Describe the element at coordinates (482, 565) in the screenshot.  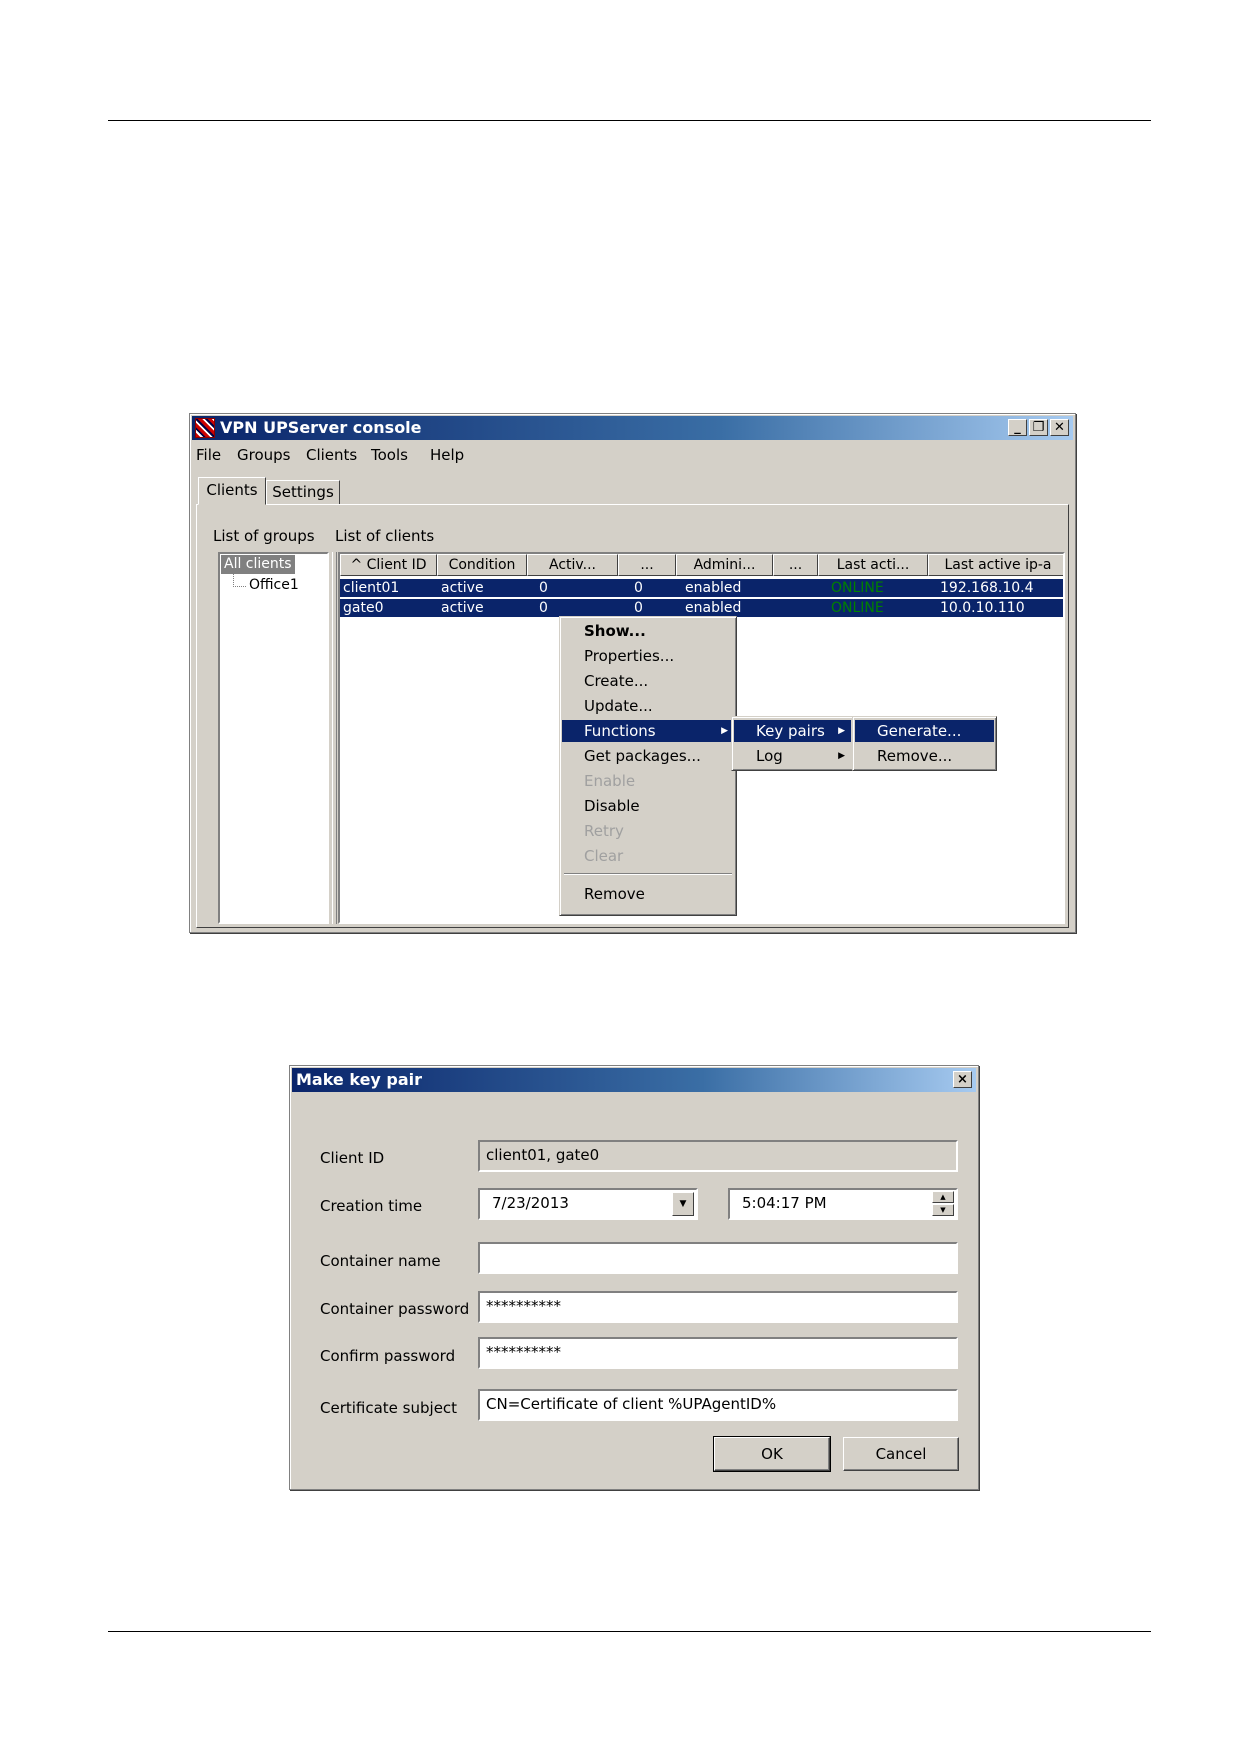
I see `col-condition: Condition` at that location.